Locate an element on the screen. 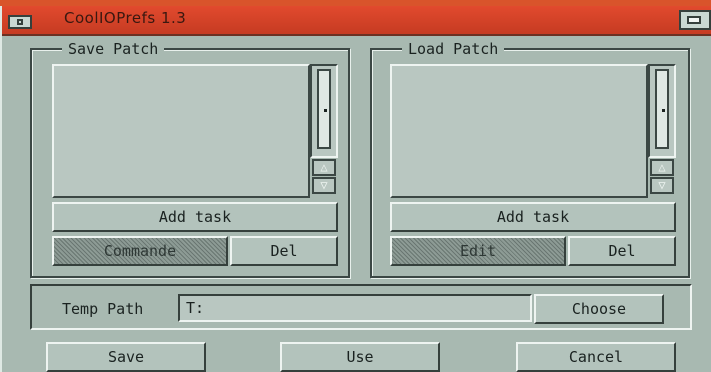  load-patch-scrollbar is located at coordinates (662, 111).